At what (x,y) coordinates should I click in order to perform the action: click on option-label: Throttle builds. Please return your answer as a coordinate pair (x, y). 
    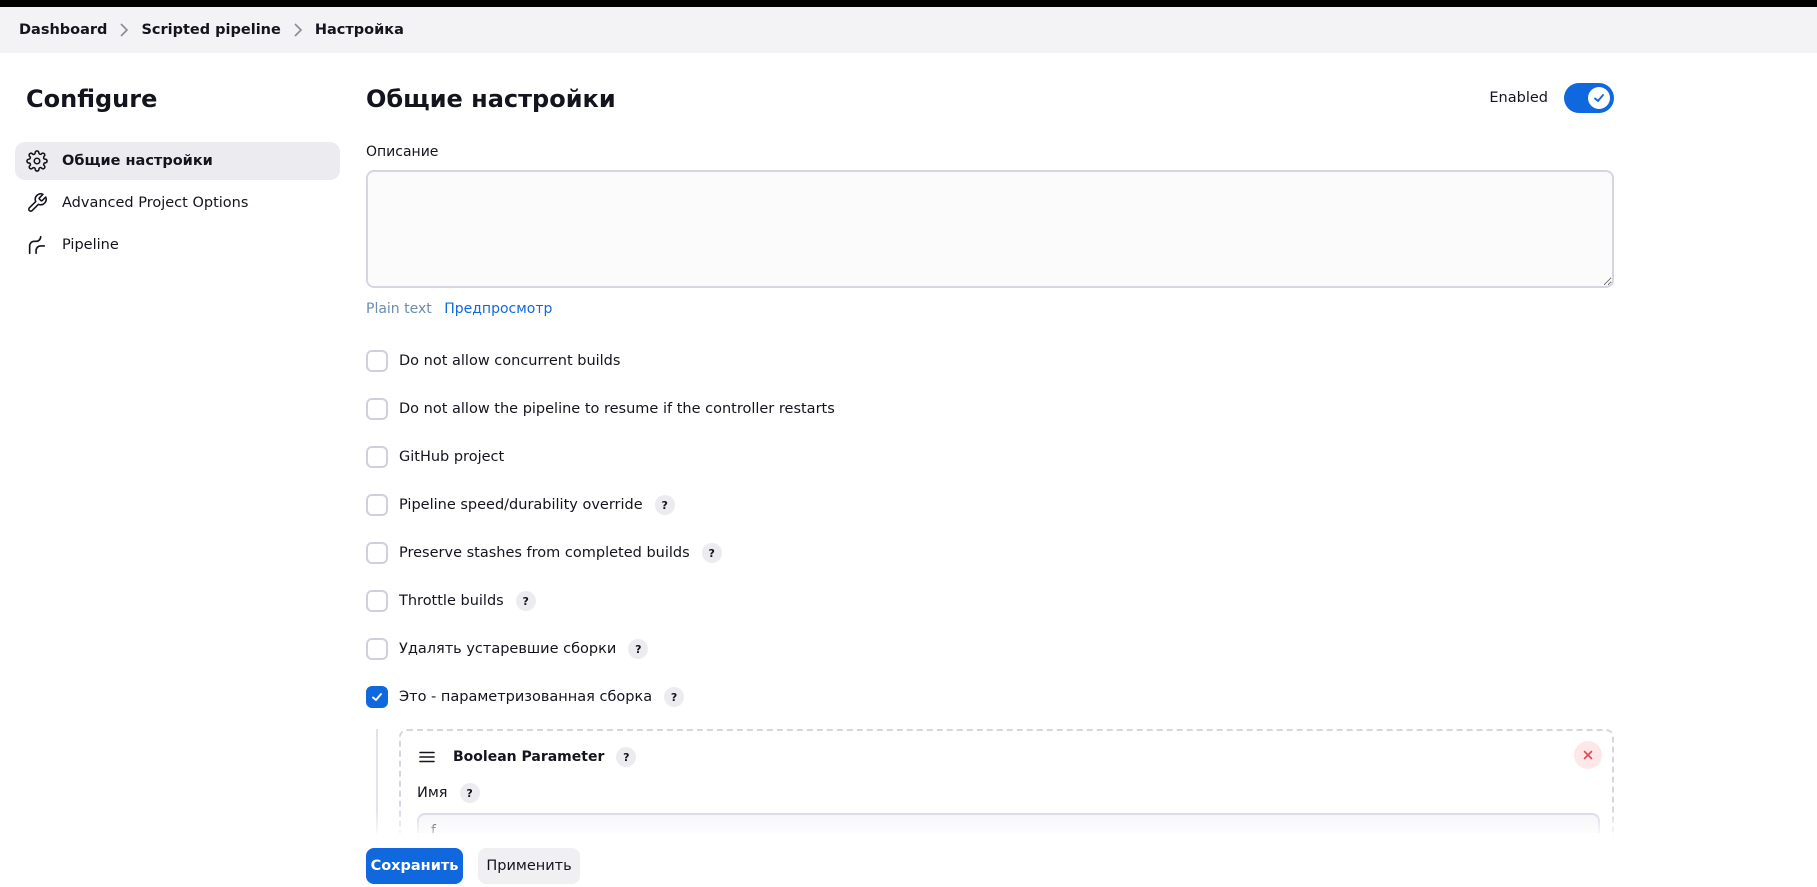
    Looking at the image, I should click on (451, 601).